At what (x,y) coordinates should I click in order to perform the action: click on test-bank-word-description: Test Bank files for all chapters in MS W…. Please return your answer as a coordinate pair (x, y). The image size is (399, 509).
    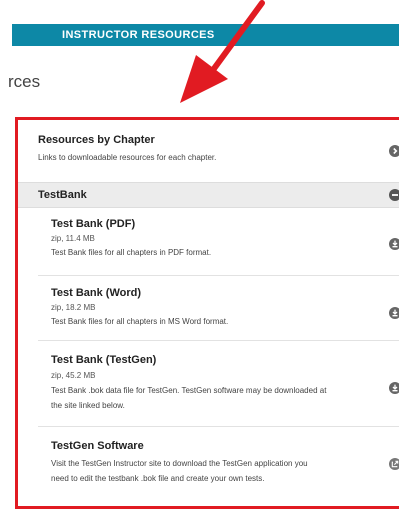
    Looking at the image, I should click on (140, 321).